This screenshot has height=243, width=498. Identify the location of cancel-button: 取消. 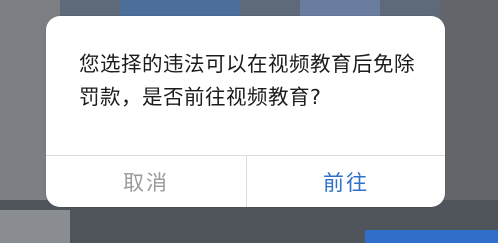
(146, 181).